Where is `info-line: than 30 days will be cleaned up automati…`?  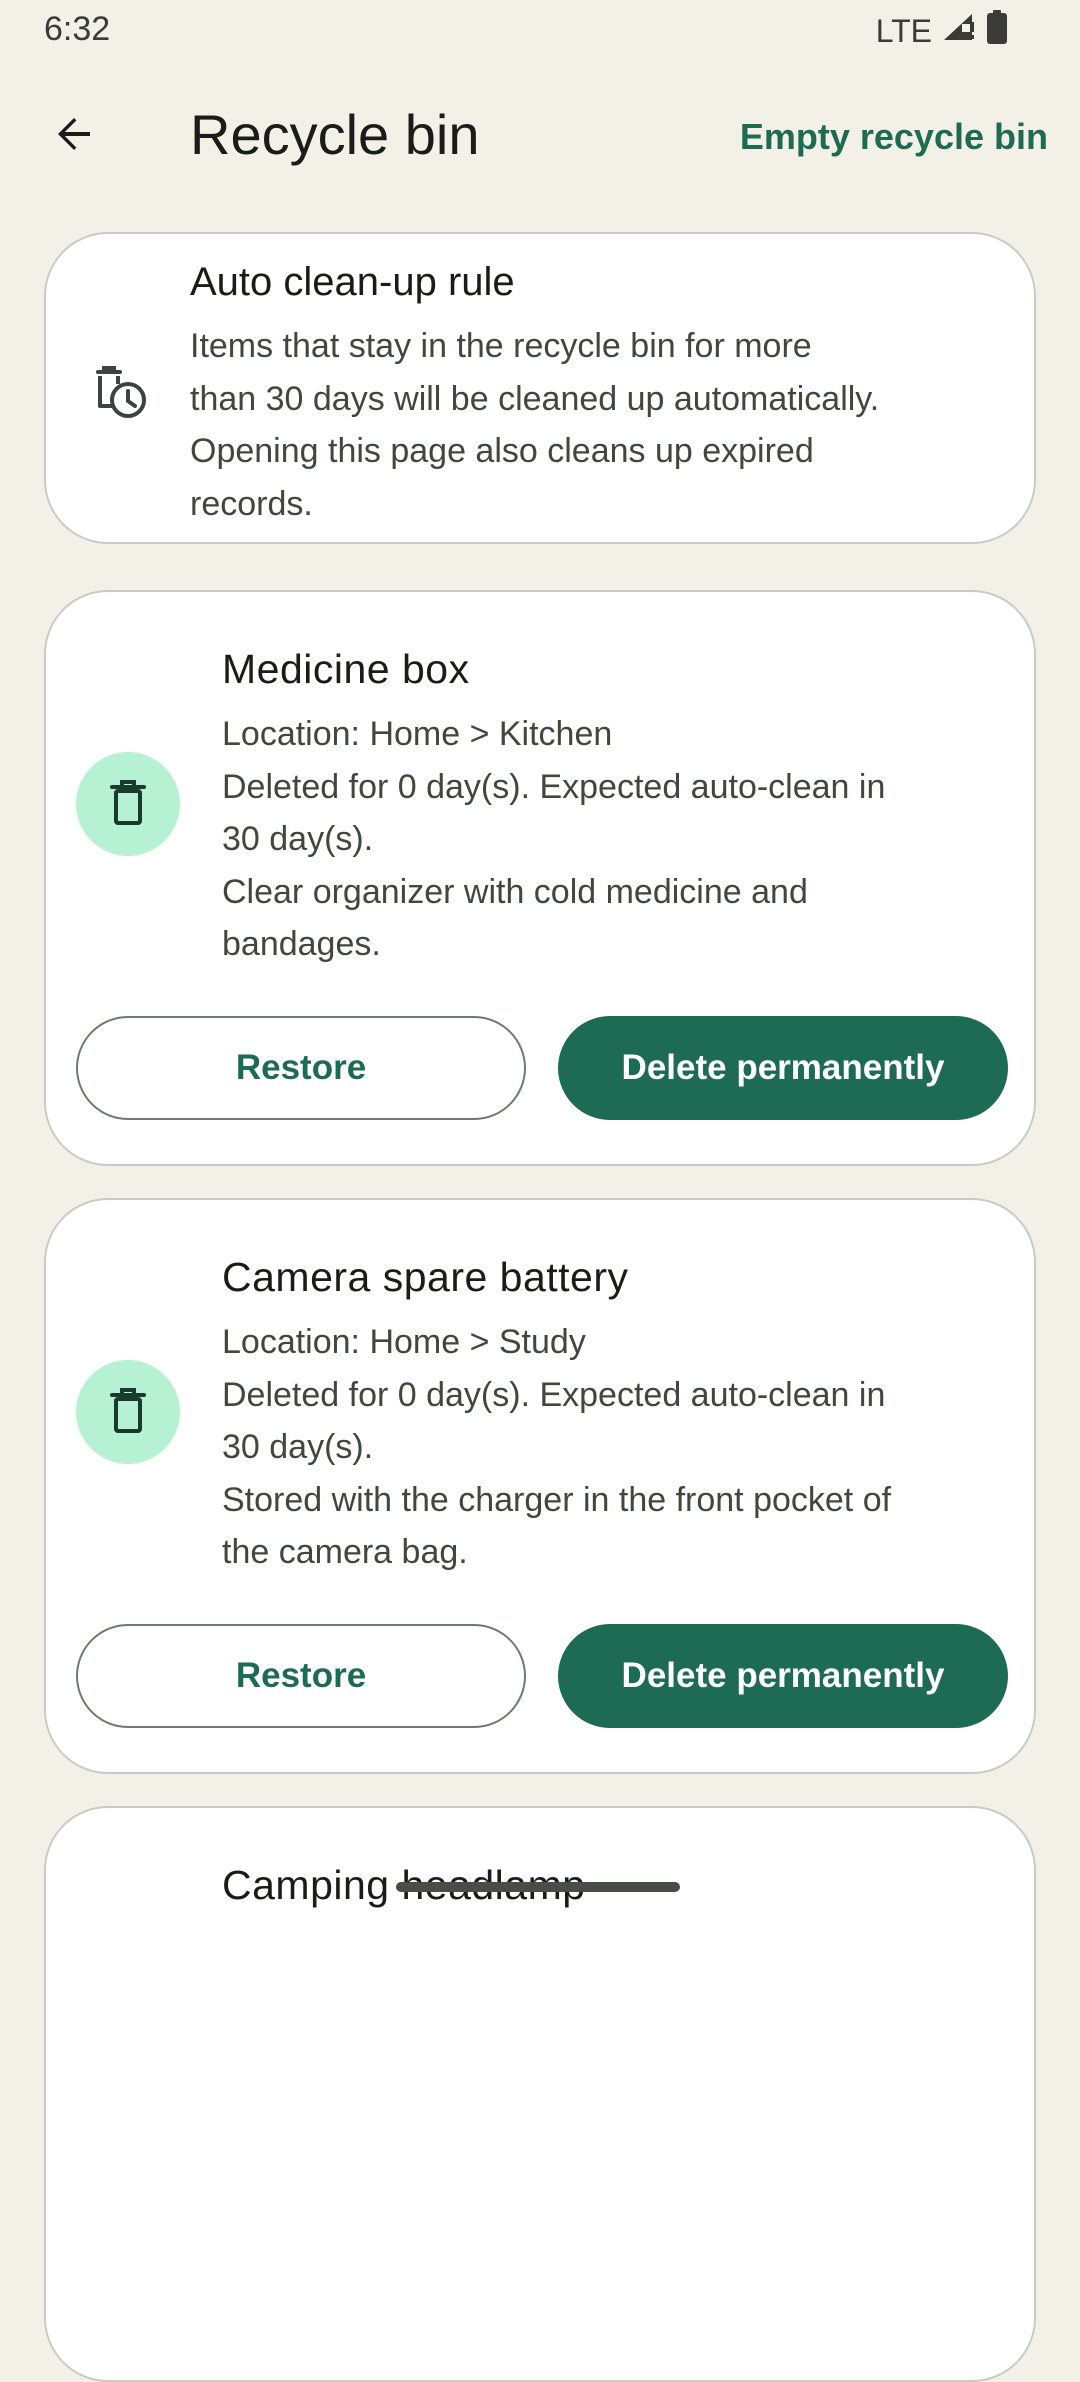 info-line: than 30 days will be cleaned up automati… is located at coordinates (535, 398).